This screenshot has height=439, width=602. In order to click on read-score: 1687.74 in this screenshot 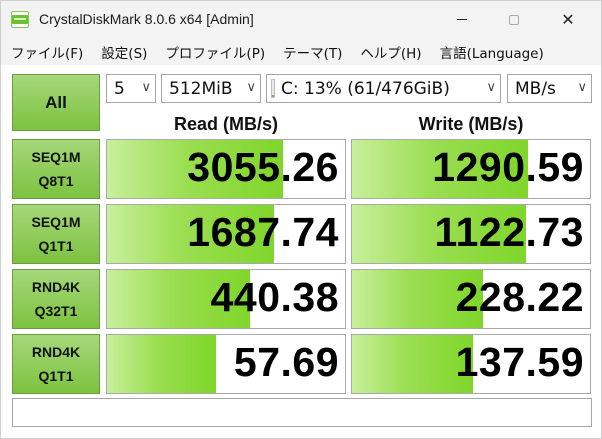, I will do `click(263, 232)`.